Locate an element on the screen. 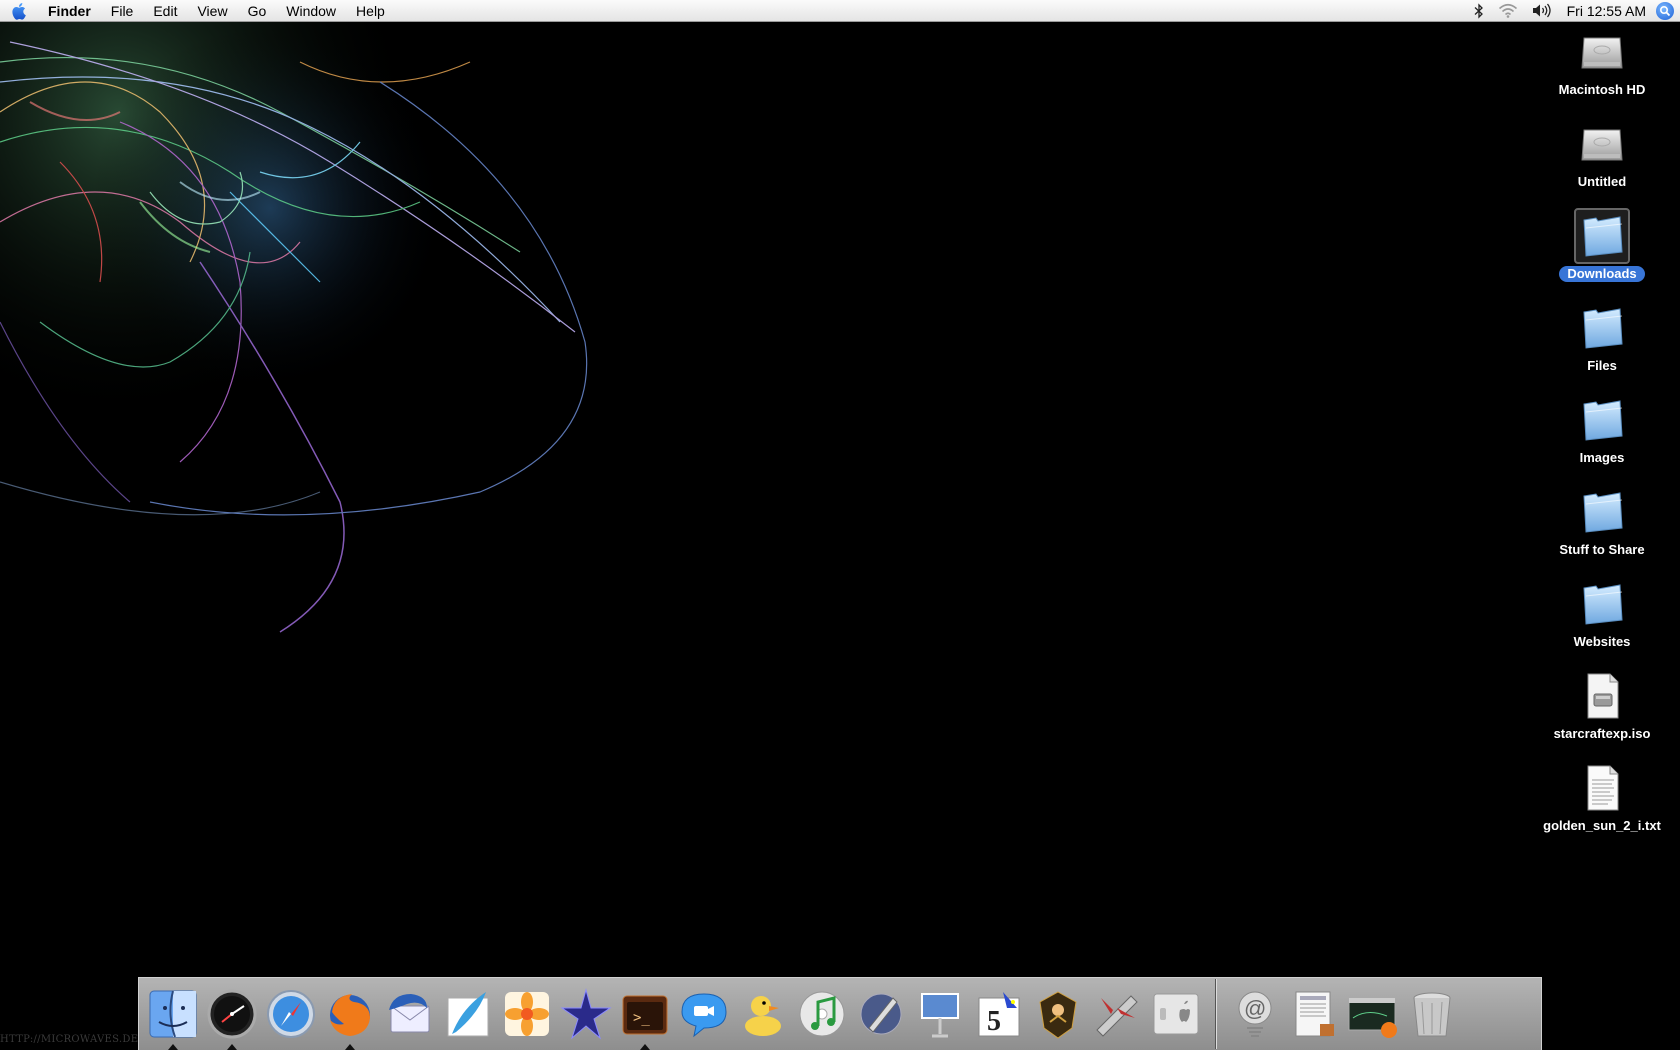 The height and width of the screenshot is (1050, 1680). menu-view: View is located at coordinates (212, 11).